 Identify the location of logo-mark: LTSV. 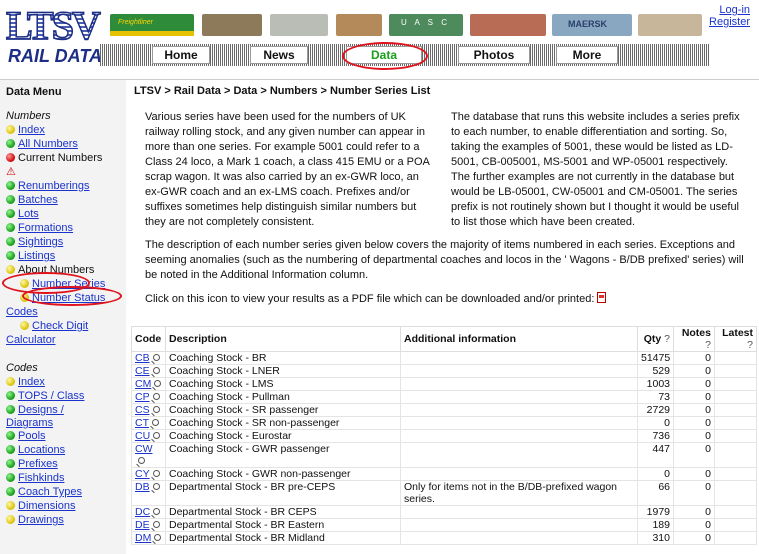
(55, 26).